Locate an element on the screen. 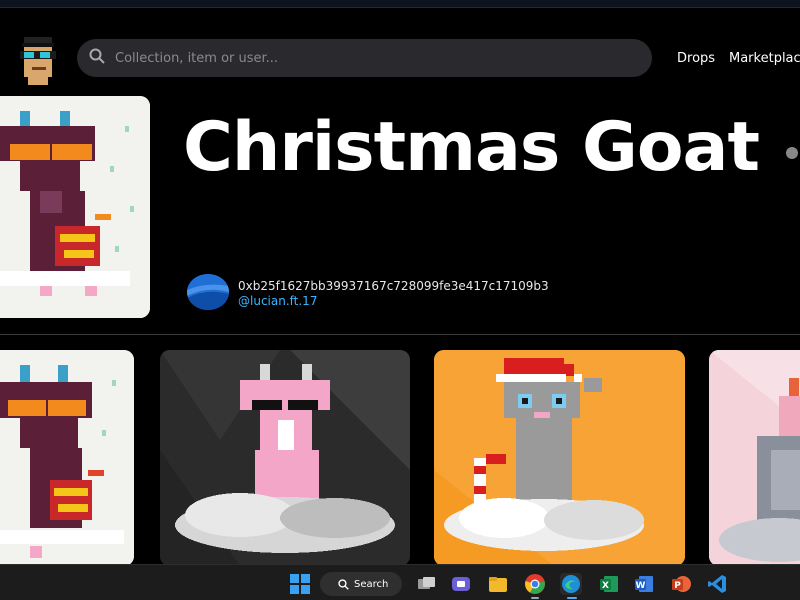 The height and width of the screenshot is (600, 800). search-bar is located at coordinates (364, 58).